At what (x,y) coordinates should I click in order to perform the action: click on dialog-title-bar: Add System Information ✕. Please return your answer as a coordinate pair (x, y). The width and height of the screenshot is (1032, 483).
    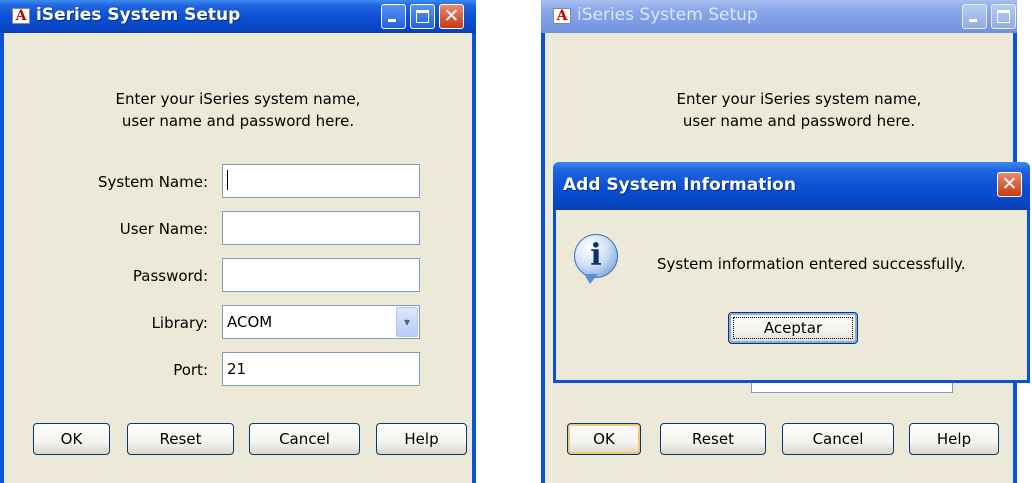
    Looking at the image, I should click on (791, 186).